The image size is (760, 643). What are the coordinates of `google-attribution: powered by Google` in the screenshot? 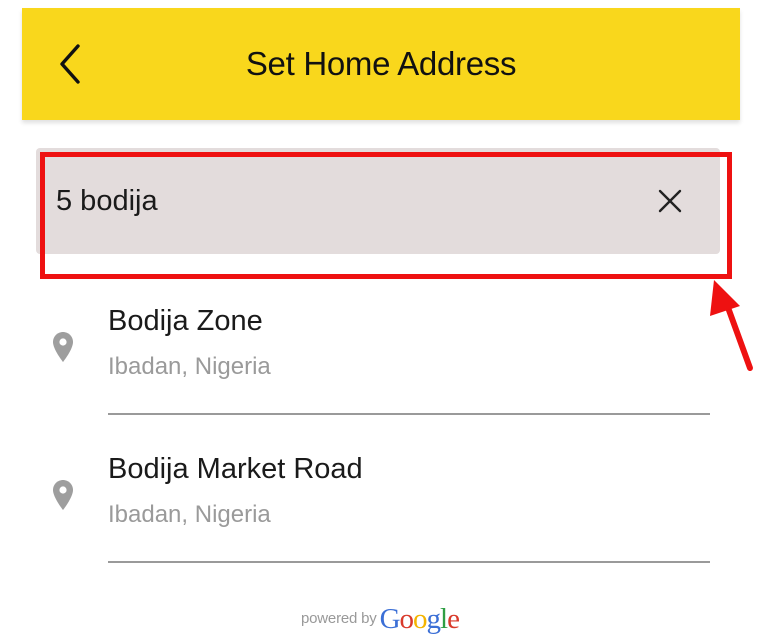 It's located at (380, 614).